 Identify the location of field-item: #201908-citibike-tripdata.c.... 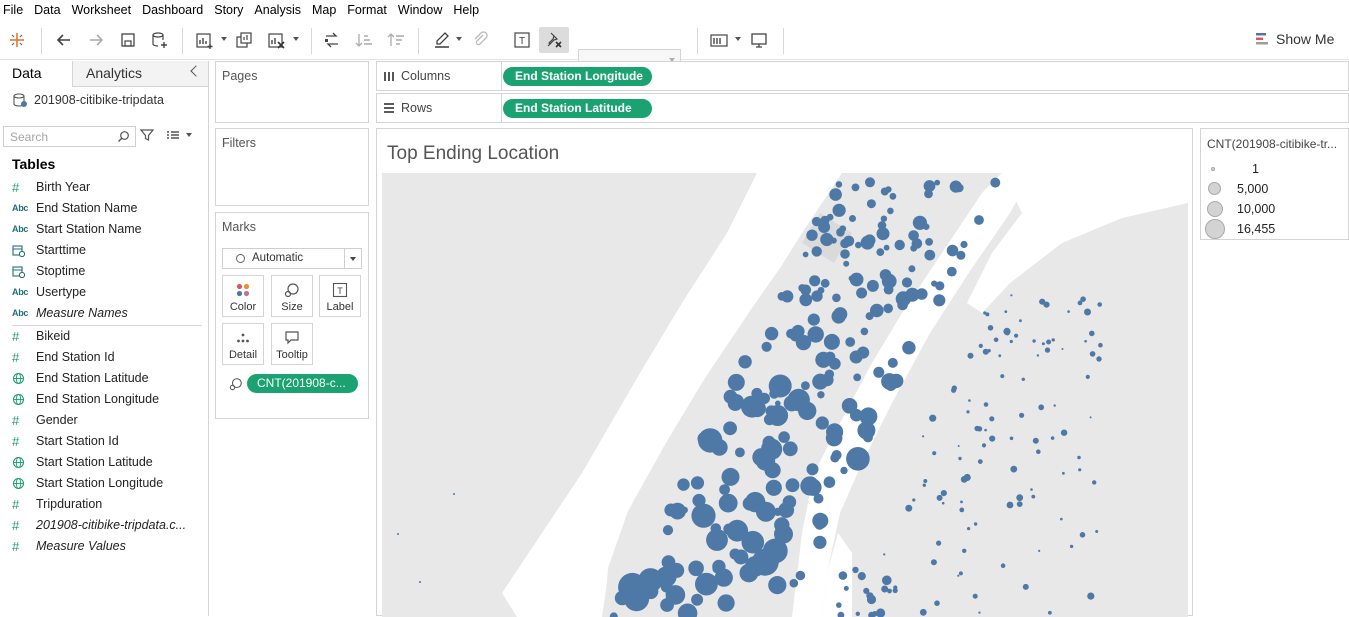
(99, 525).